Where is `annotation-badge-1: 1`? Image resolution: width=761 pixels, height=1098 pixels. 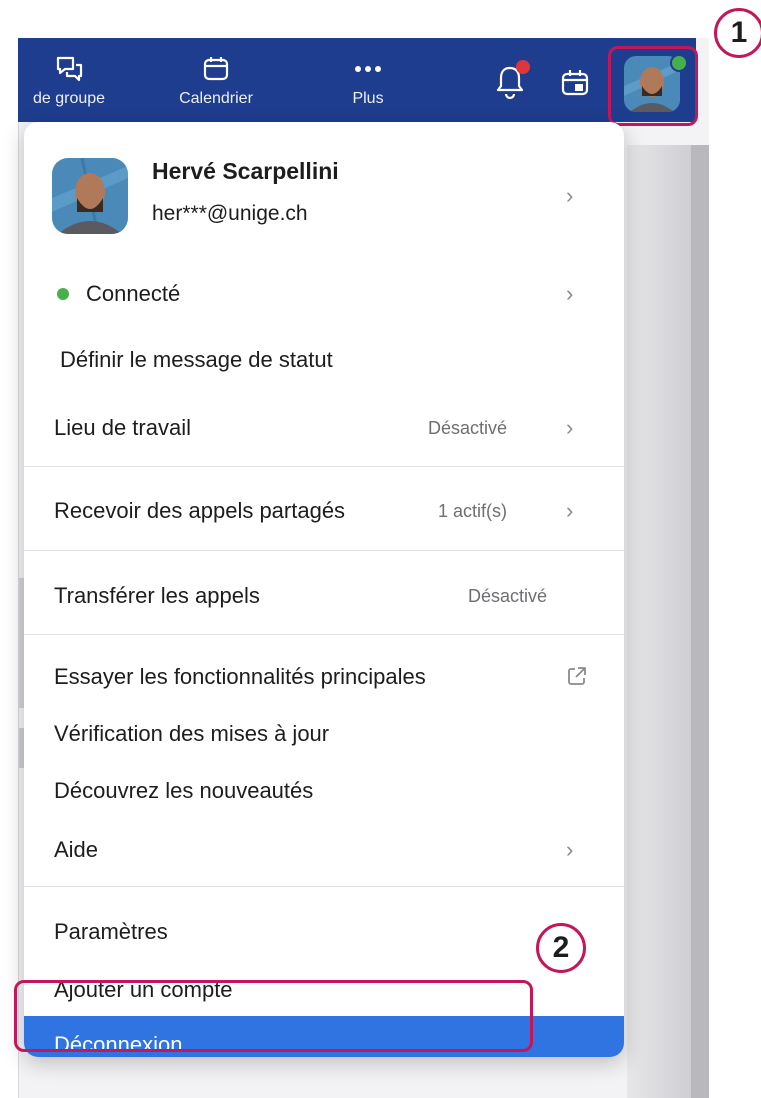 annotation-badge-1: 1 is located at coordinates (737, 33).